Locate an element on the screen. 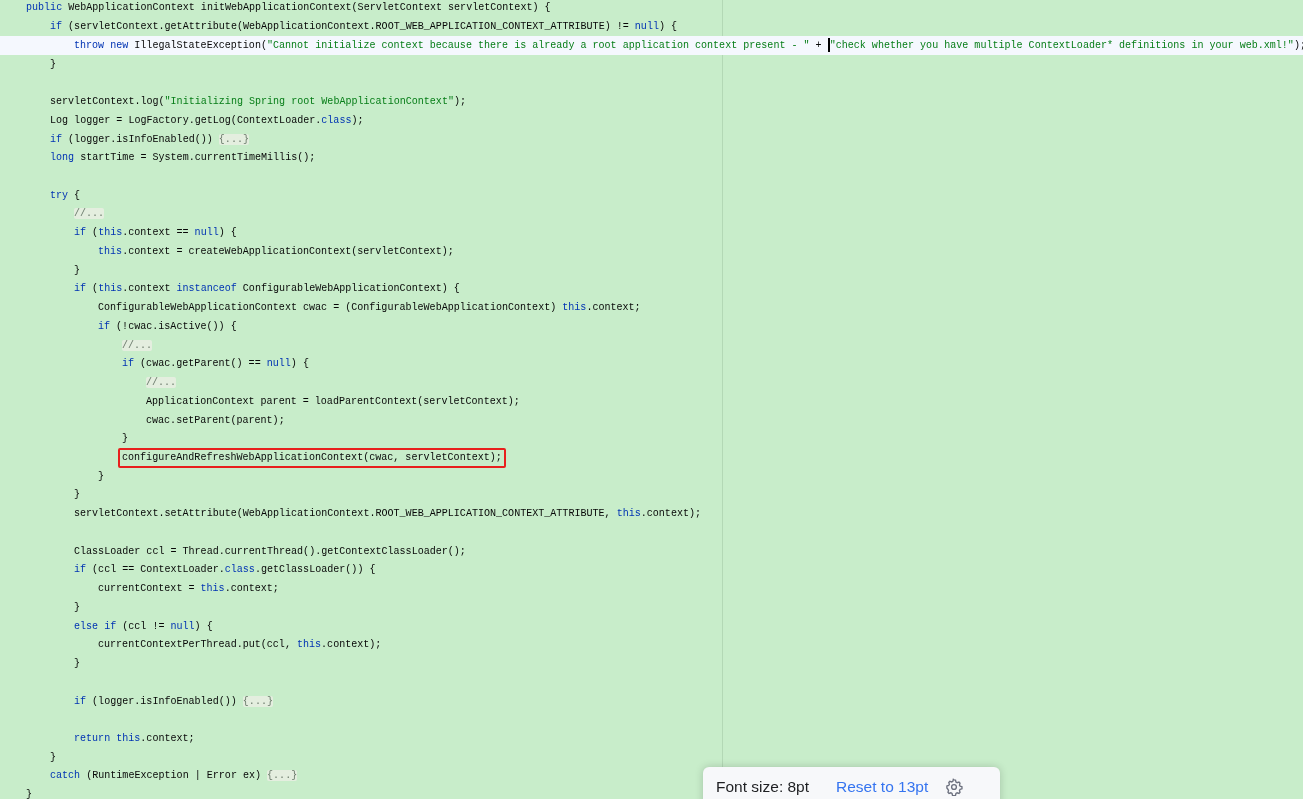  code-line: currentContext = this.context; is located at coordinates (188, 589).